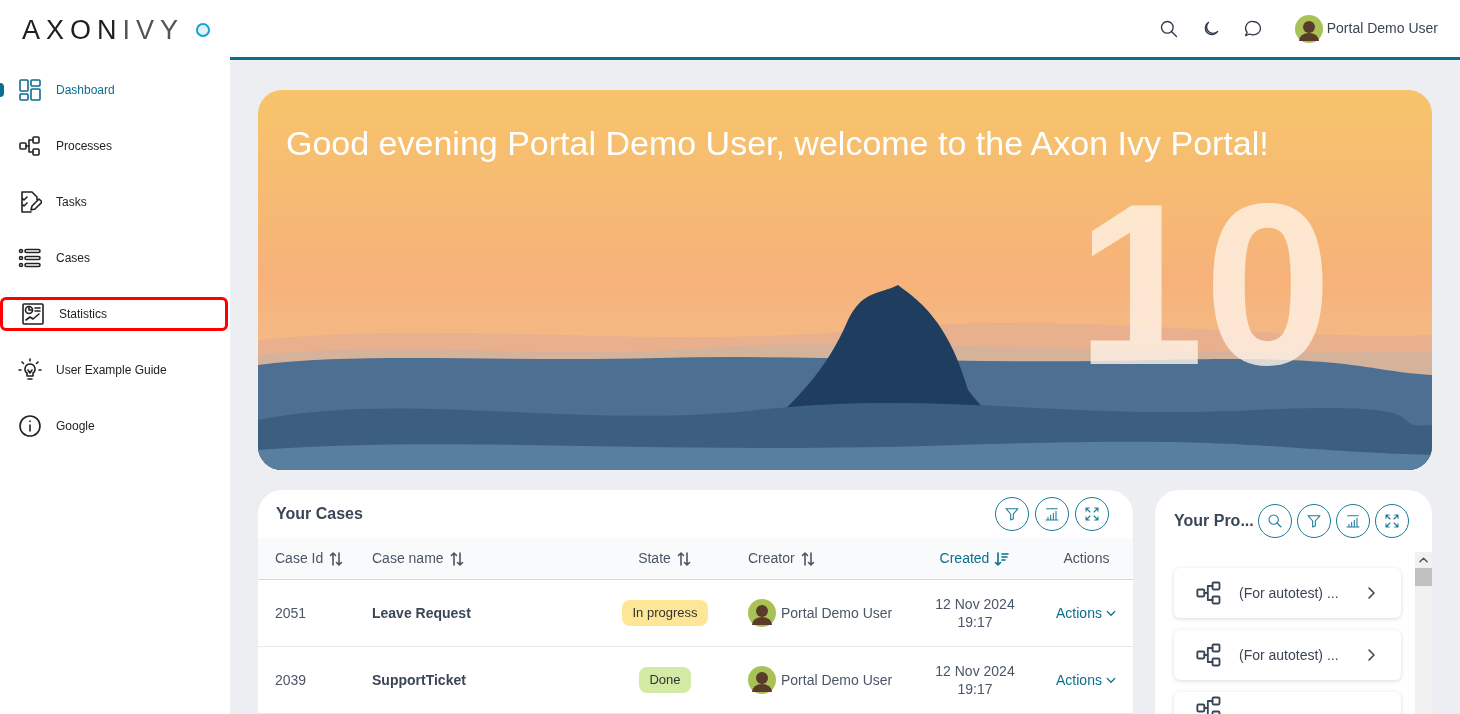 Image resolution: width=1460 pixels, height=714 pixels. I want to click on logo-wordmark: AXON IVY, so click(103, 30).